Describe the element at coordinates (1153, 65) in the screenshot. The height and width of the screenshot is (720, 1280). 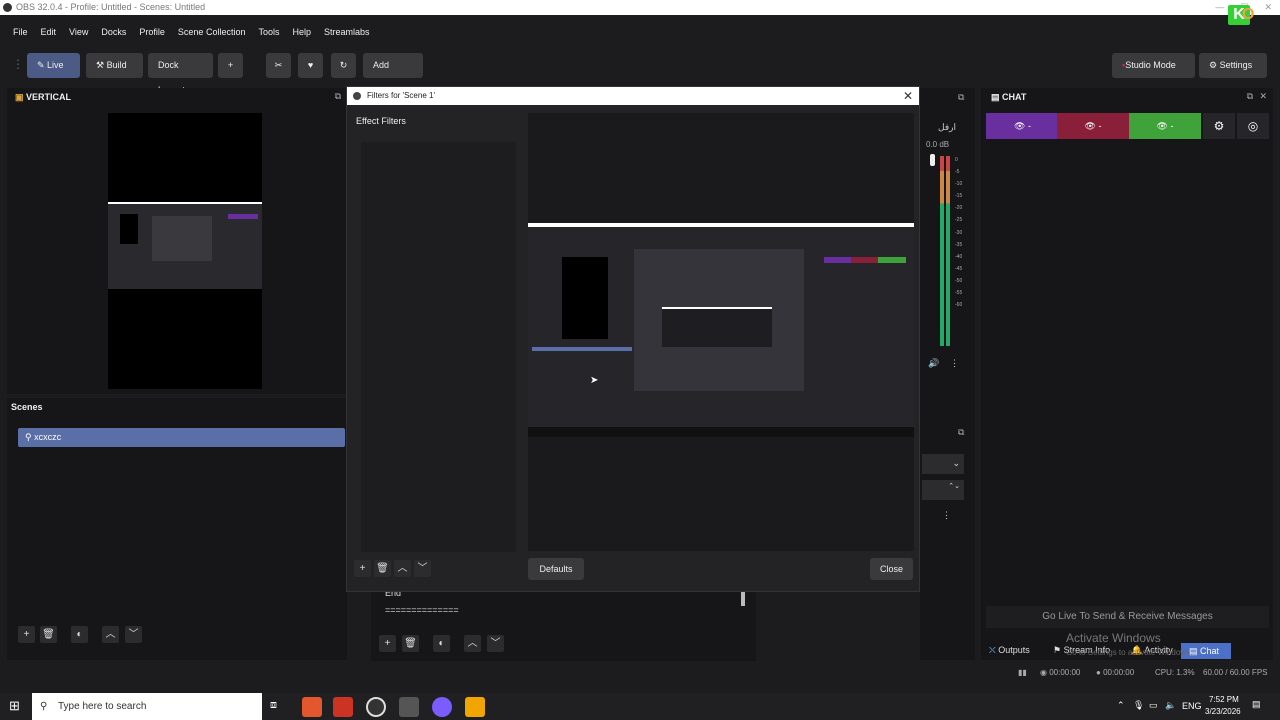
I see `studio-mode-button: ▪Studio Mode` at that location.